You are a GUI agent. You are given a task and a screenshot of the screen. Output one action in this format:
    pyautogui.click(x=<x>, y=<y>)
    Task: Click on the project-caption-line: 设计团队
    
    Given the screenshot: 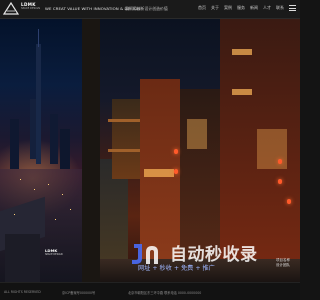 What is the action you would take?
    pyautogui.click(x=283, y=265)
    